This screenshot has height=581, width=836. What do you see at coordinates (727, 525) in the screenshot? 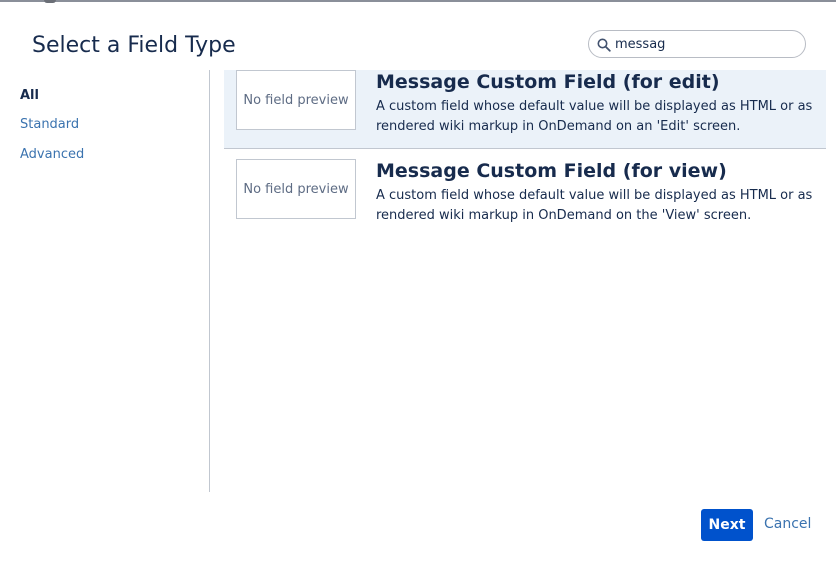
I see `next-button: Next` at bounding box center [727, 525].